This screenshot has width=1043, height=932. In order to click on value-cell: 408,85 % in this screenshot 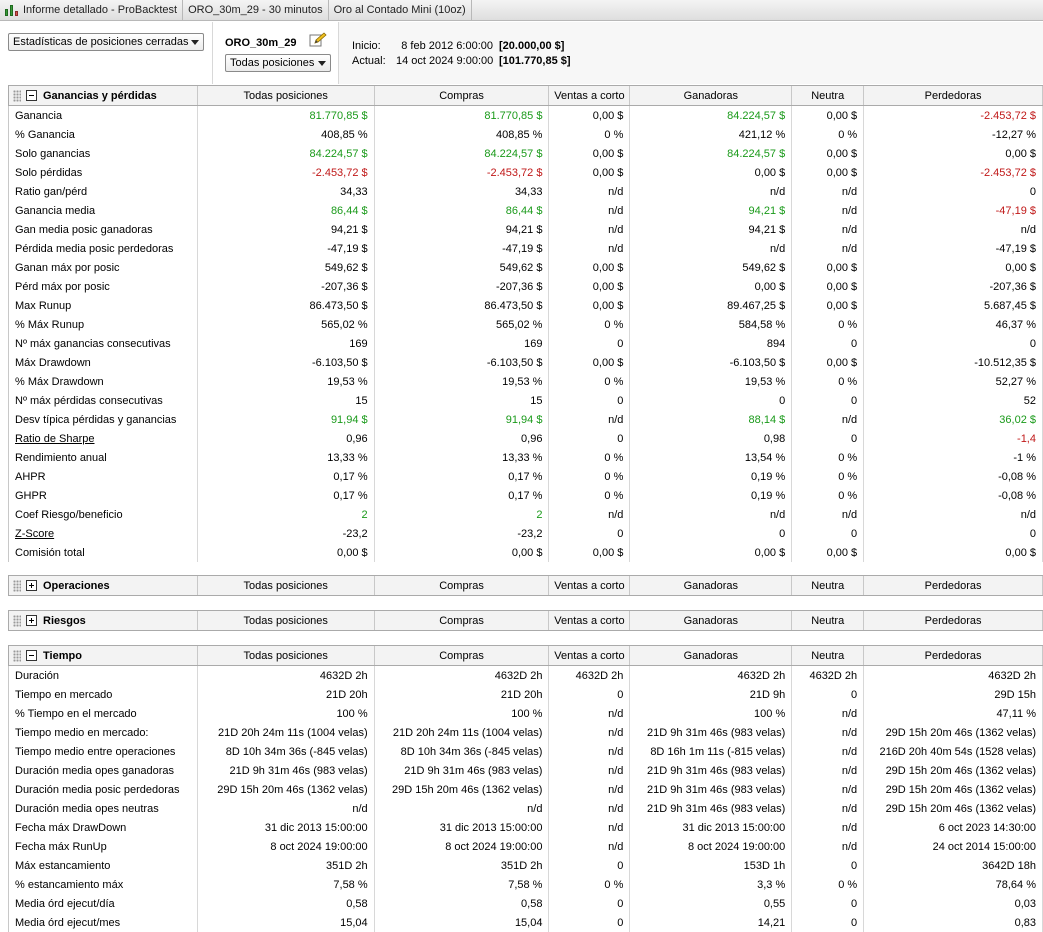, I will do `click(286, 134)`.